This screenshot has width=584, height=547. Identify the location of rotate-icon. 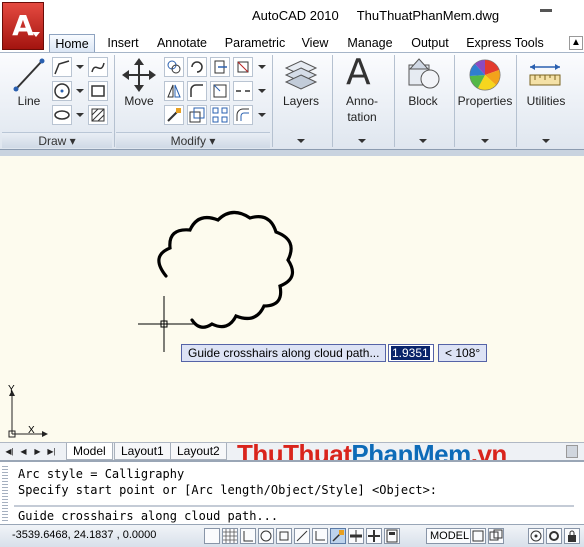
(197, 67).